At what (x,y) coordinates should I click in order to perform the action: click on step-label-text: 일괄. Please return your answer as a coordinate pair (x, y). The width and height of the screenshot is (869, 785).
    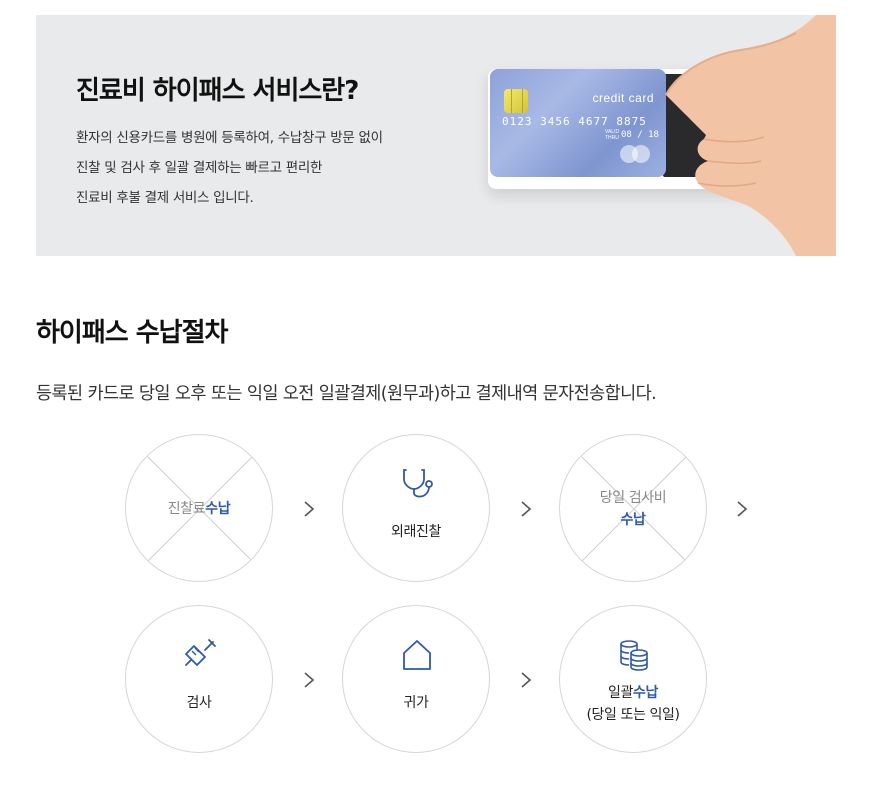
    Looking at the image, I should click on (620, 693).